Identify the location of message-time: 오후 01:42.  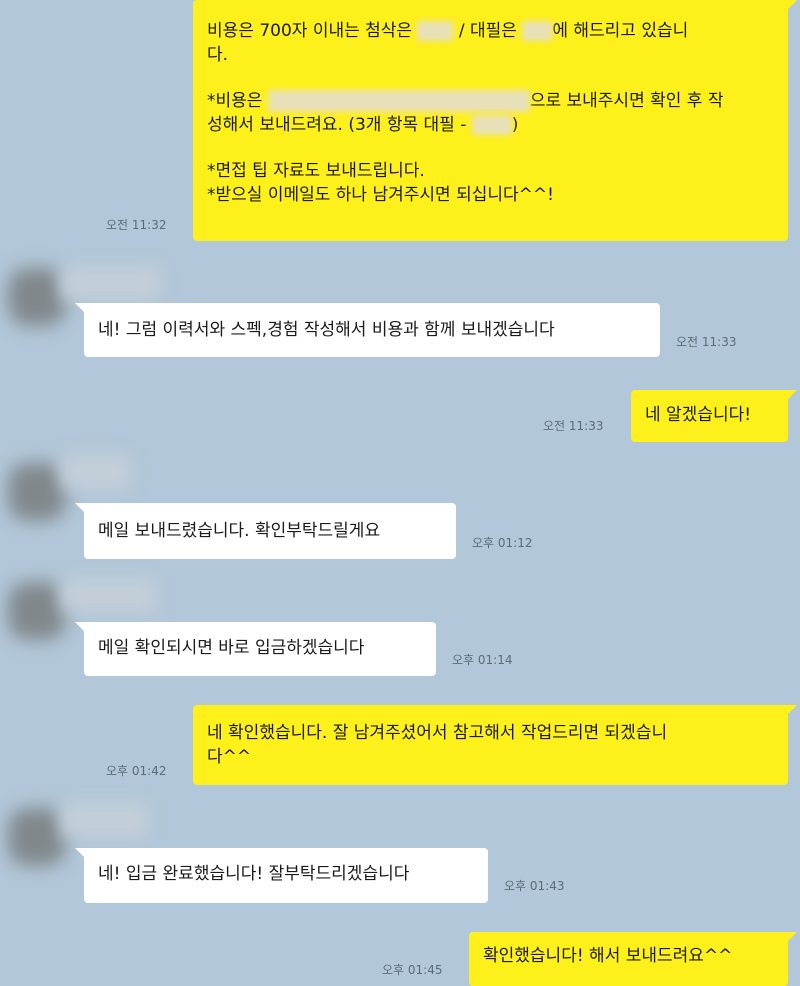
(136, 771).